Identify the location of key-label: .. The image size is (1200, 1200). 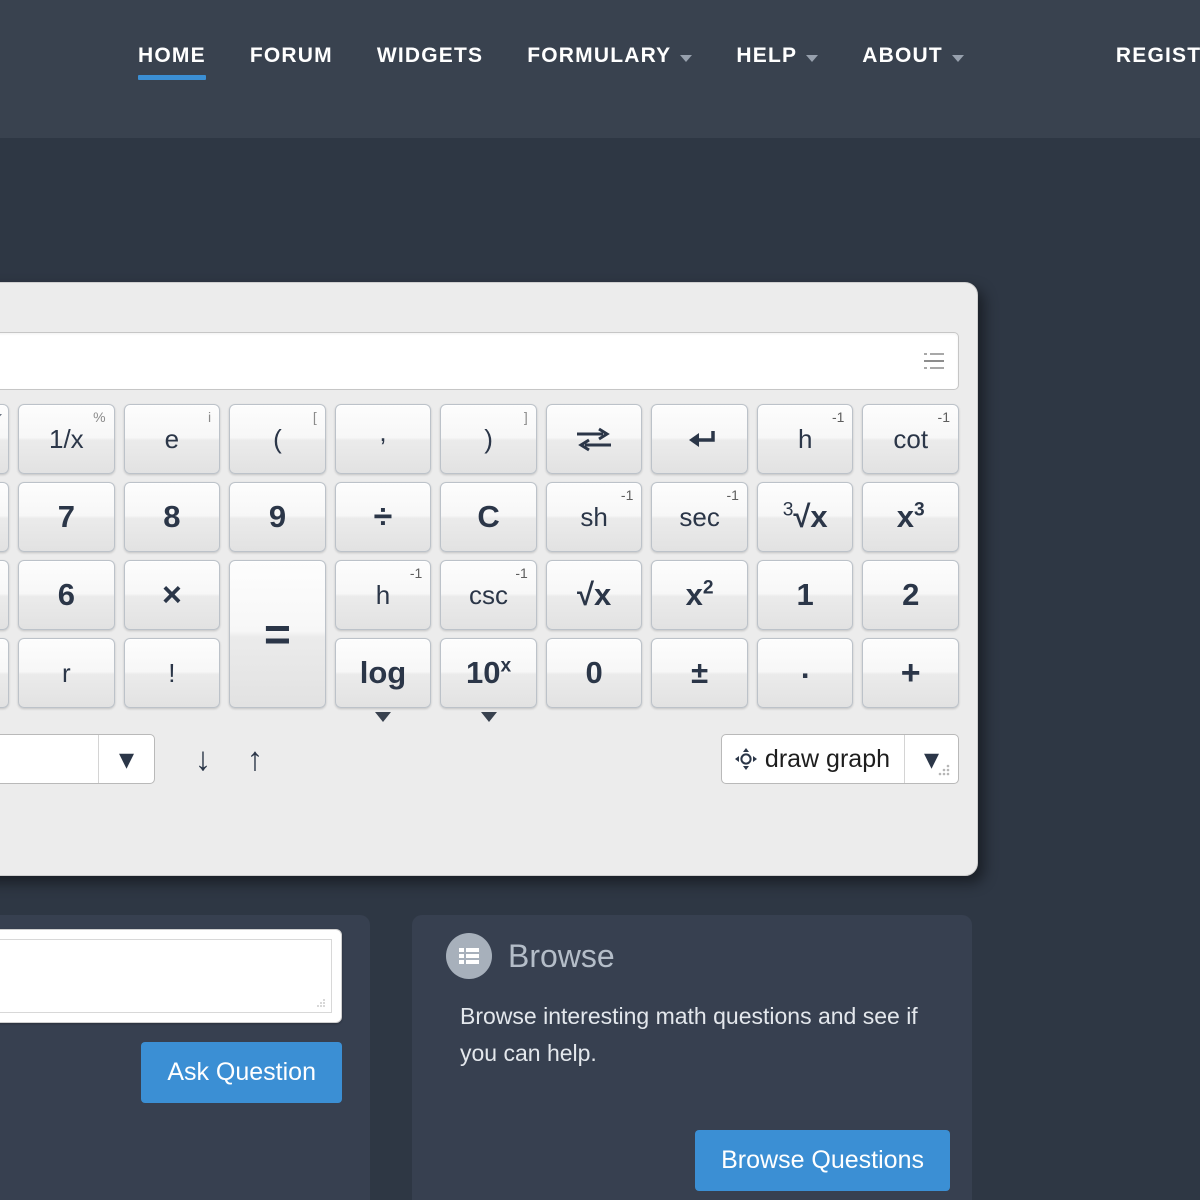
(805, 667).